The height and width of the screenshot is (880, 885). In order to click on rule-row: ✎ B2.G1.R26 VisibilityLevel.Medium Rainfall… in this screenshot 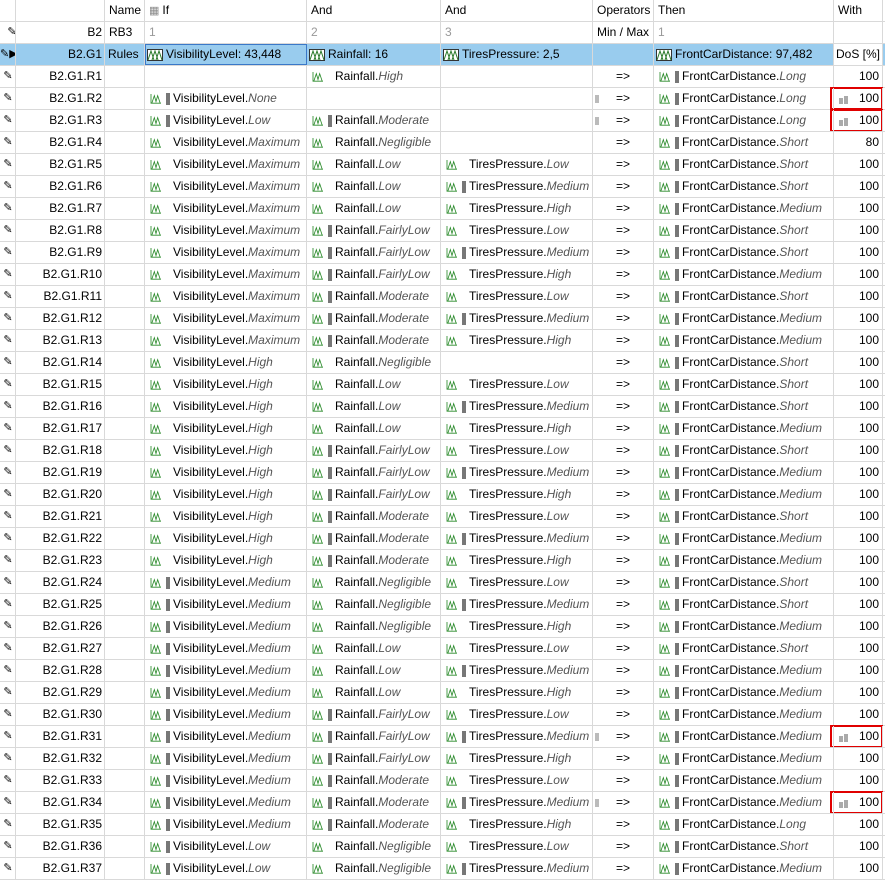, I will do `click(442, 627)`.